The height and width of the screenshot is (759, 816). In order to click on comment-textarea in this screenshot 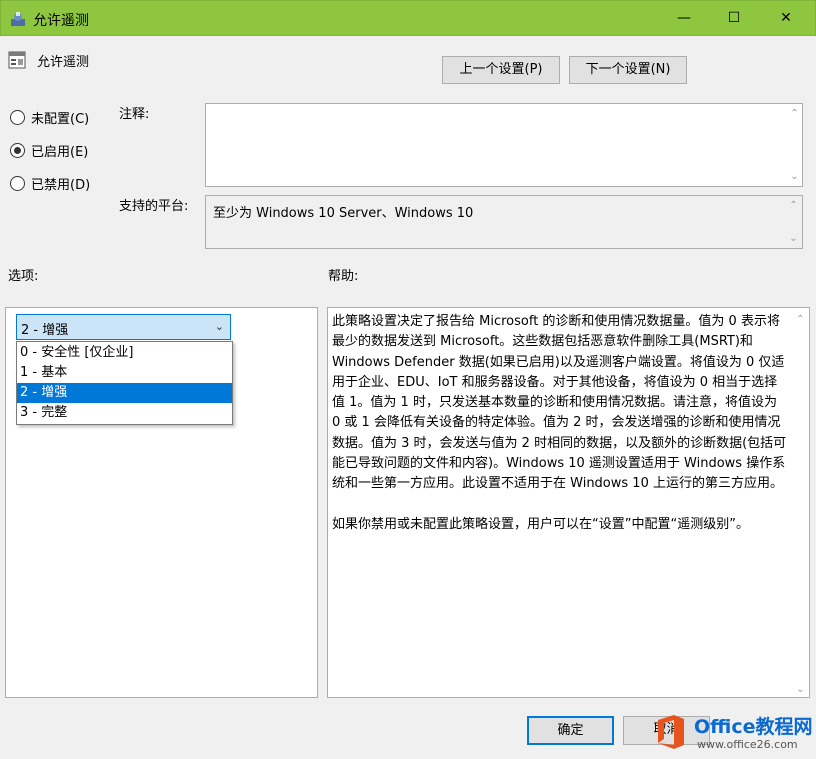, I will do `click(504, 145)`.